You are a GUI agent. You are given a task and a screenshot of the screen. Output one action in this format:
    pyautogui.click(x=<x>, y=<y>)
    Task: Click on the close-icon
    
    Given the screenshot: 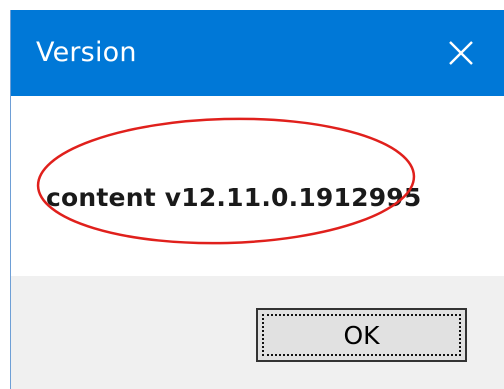 What is the action you would take?
    pyautogui.click(x=461, y=53)
    